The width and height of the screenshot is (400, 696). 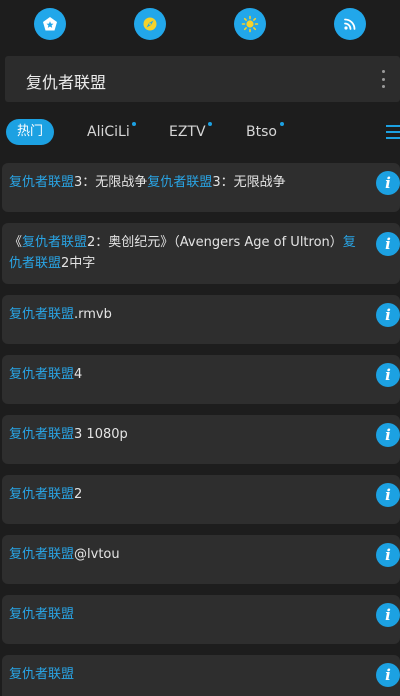 What do you see at coordinates (97, 554) in the screenshot?
I see `title-text: @lvtou` at bounding box center [97, 554].